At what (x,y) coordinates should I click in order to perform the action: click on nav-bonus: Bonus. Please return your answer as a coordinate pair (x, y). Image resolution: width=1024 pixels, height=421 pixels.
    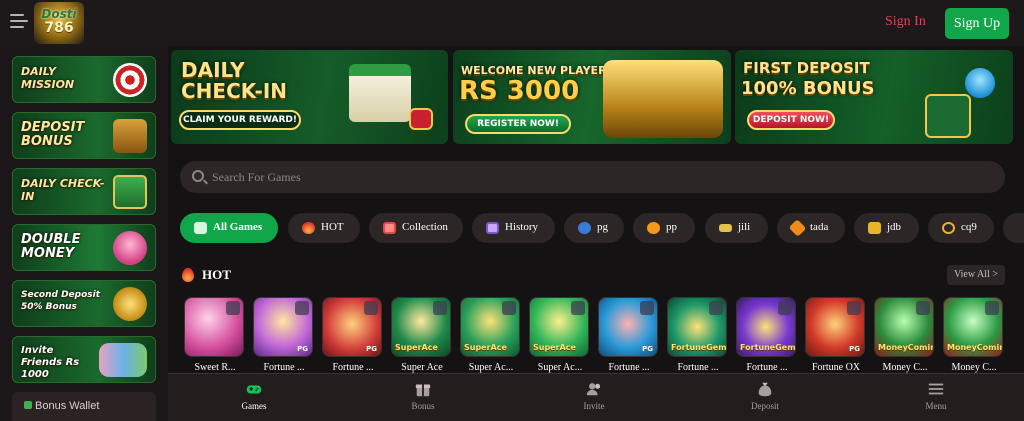
    Looking at the image, I should click on (423, 395).